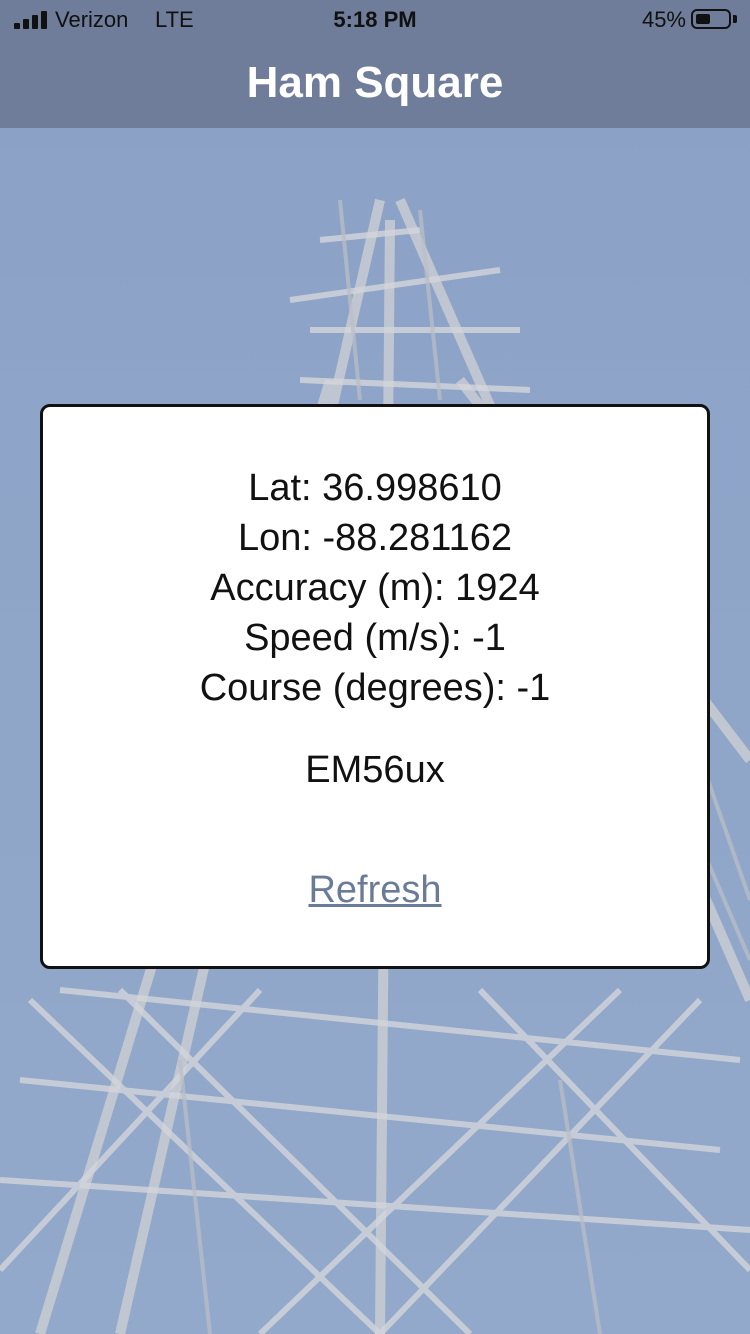  Describe the element at coordinates (703, 19) in the screenshot. I see `battery-fill` at that location.